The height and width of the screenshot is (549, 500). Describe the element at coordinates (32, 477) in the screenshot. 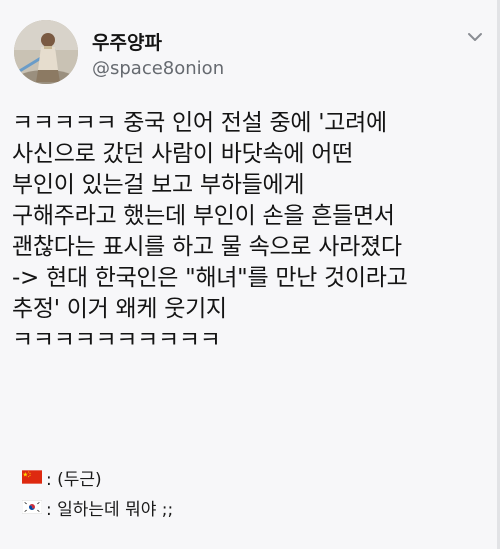

I see `china-flag-icon` at that location.